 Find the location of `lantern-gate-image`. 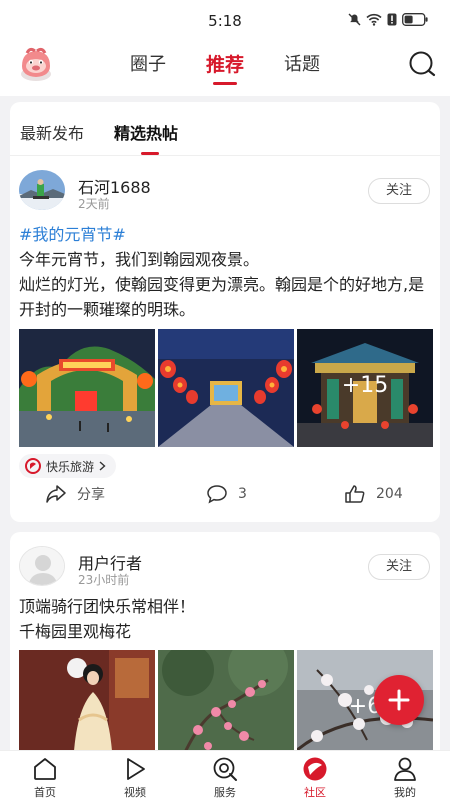

lantern-gate-image is located at coordinates (87, 388).